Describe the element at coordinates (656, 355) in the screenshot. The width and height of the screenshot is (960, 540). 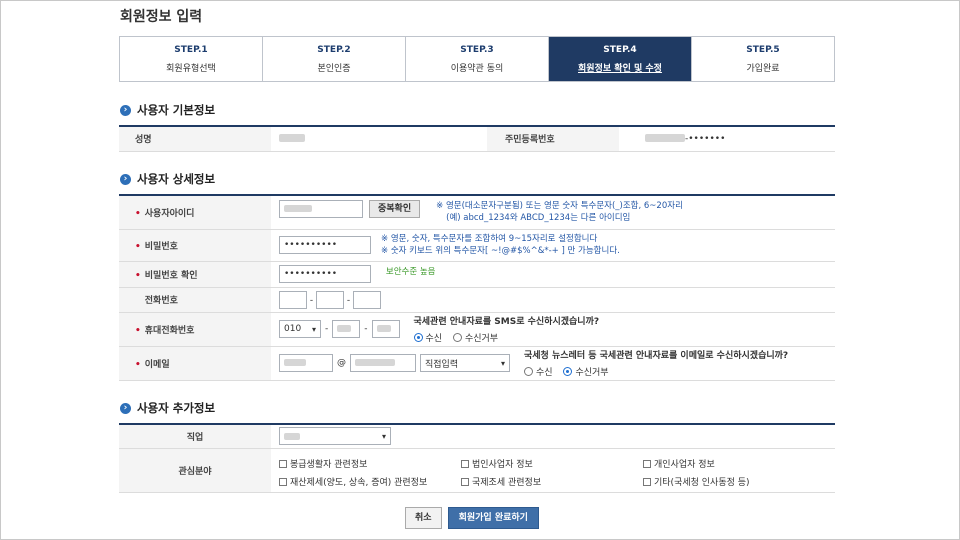
I see `email-question: 국세청 뉴스레터 등 국세관련 안내자료를 이메일로 수신하시겠습니까?` at that location.